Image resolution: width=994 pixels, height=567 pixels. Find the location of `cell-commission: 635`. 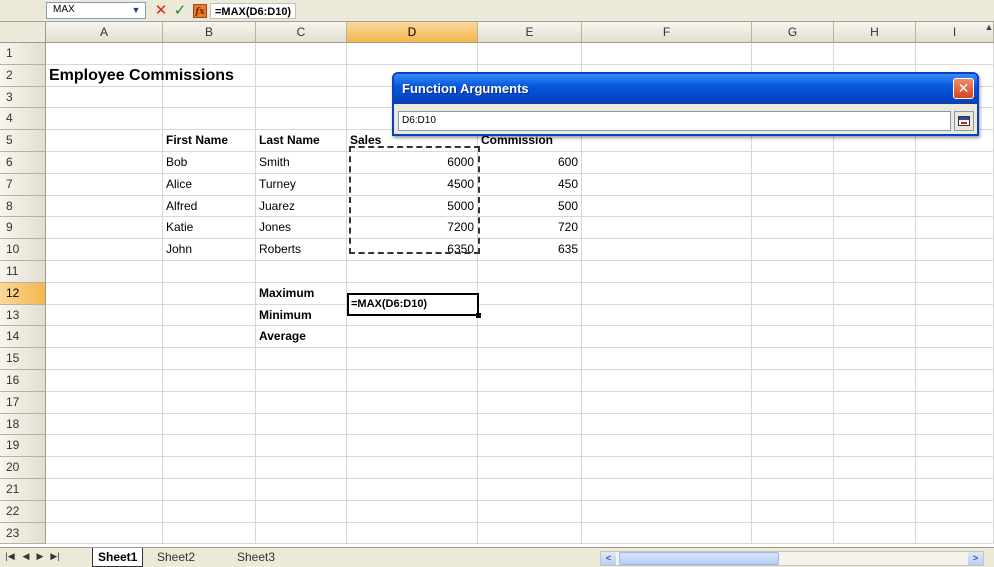

cell-commission: 635 is located at coordinates (530, 250).